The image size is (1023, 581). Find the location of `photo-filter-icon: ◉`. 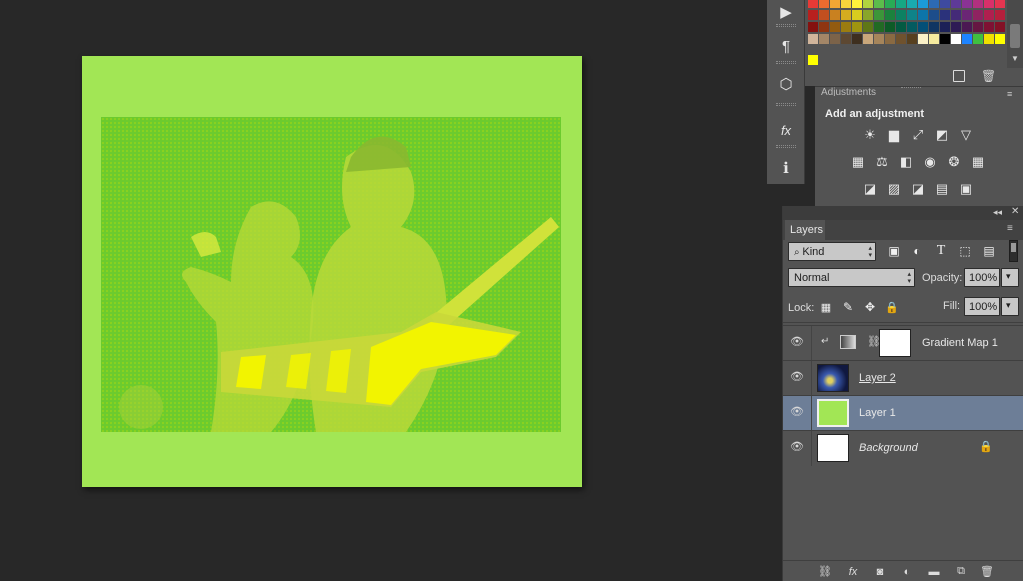

photo-filter-icon: ◉ is located at coordinates (930, 162).